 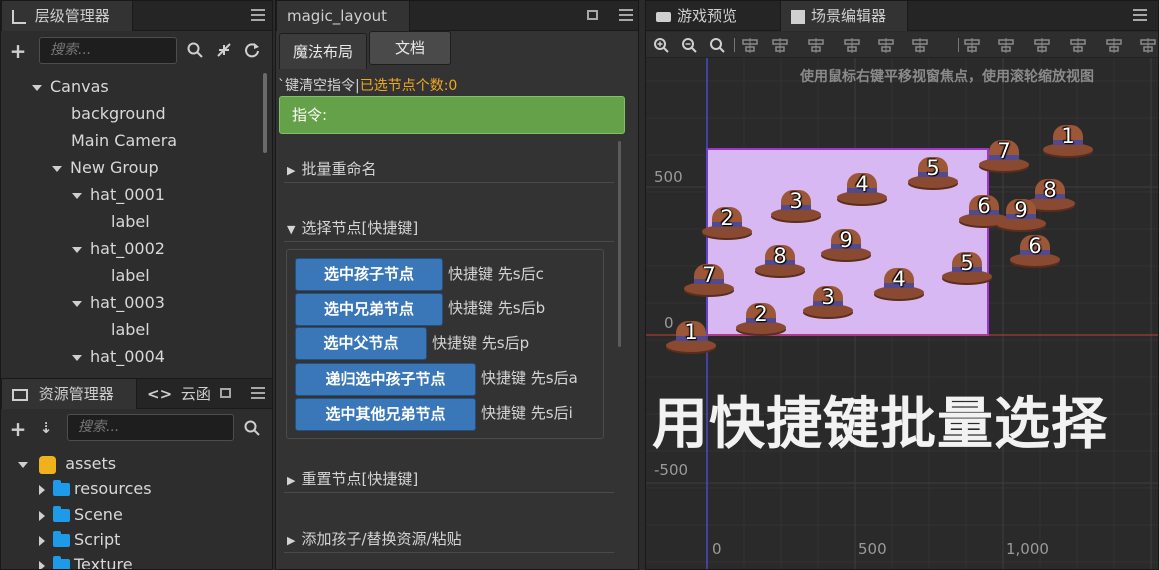 What do you see at coordinates (70, 86) in the screenshot?
I see `tree-item-canvas: Canvas` at bounding box center [70, 86].